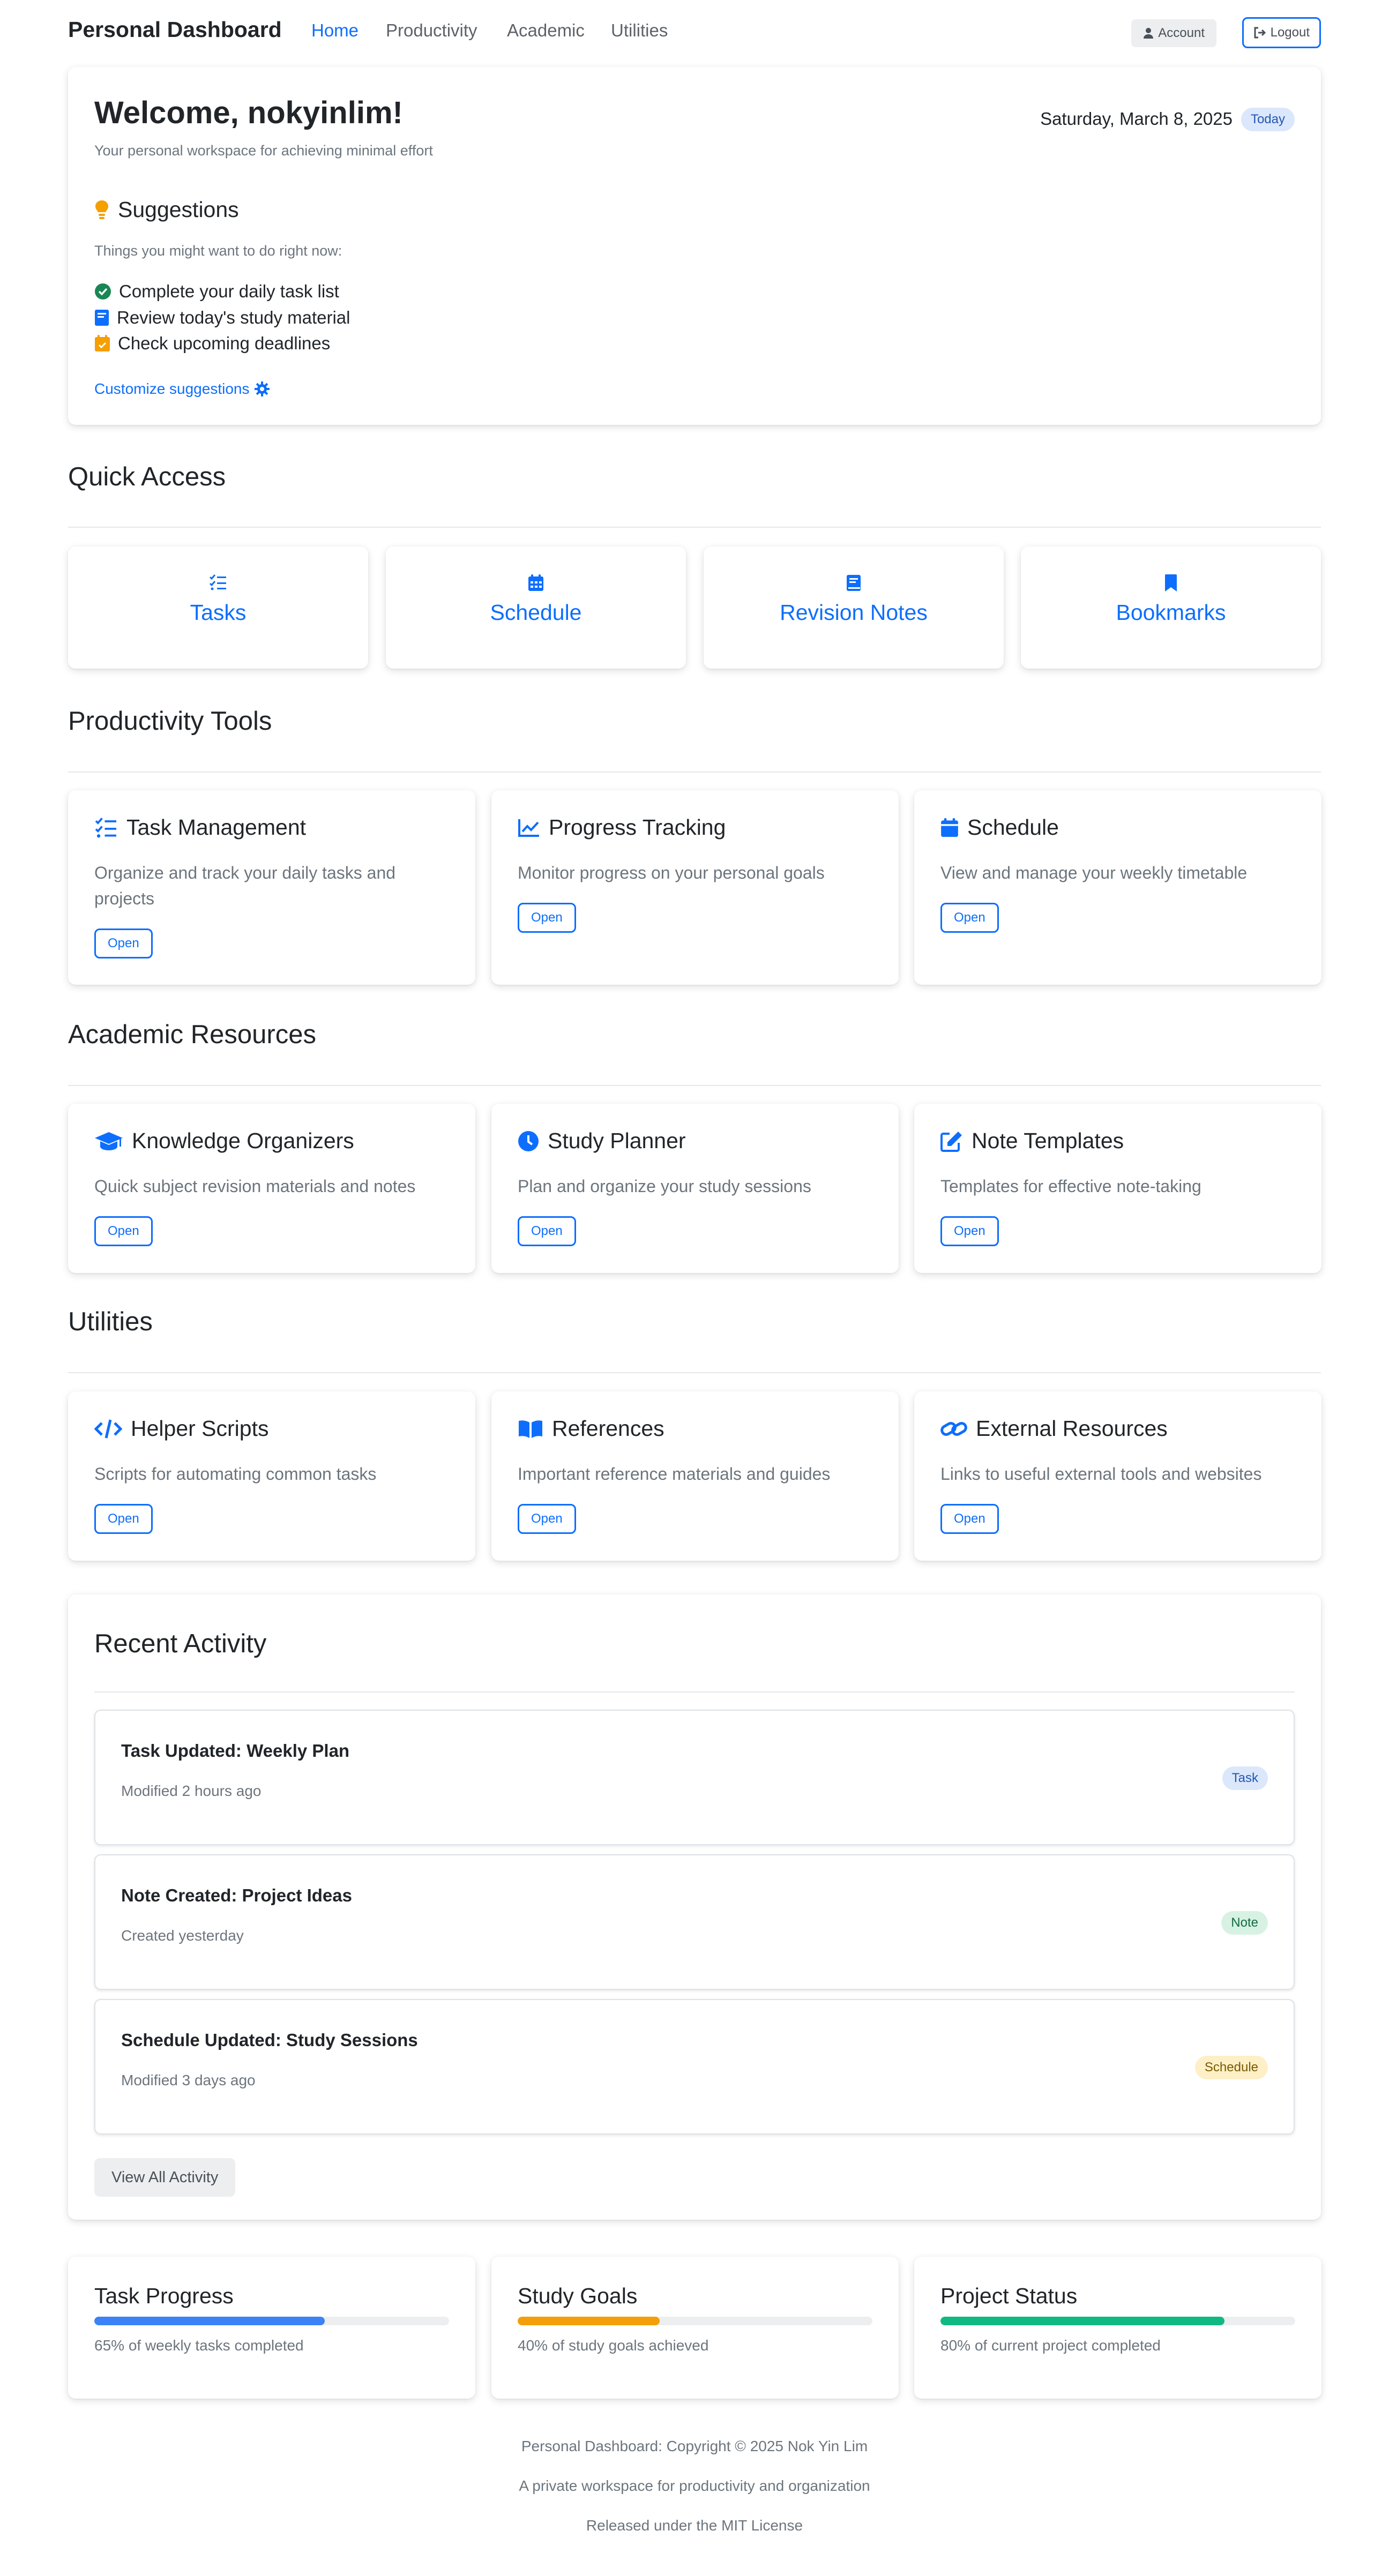 The height and width of the screenshot is (2576, 1389). I want to click on tool-heading: Progress Tracking, so click(622, 827).